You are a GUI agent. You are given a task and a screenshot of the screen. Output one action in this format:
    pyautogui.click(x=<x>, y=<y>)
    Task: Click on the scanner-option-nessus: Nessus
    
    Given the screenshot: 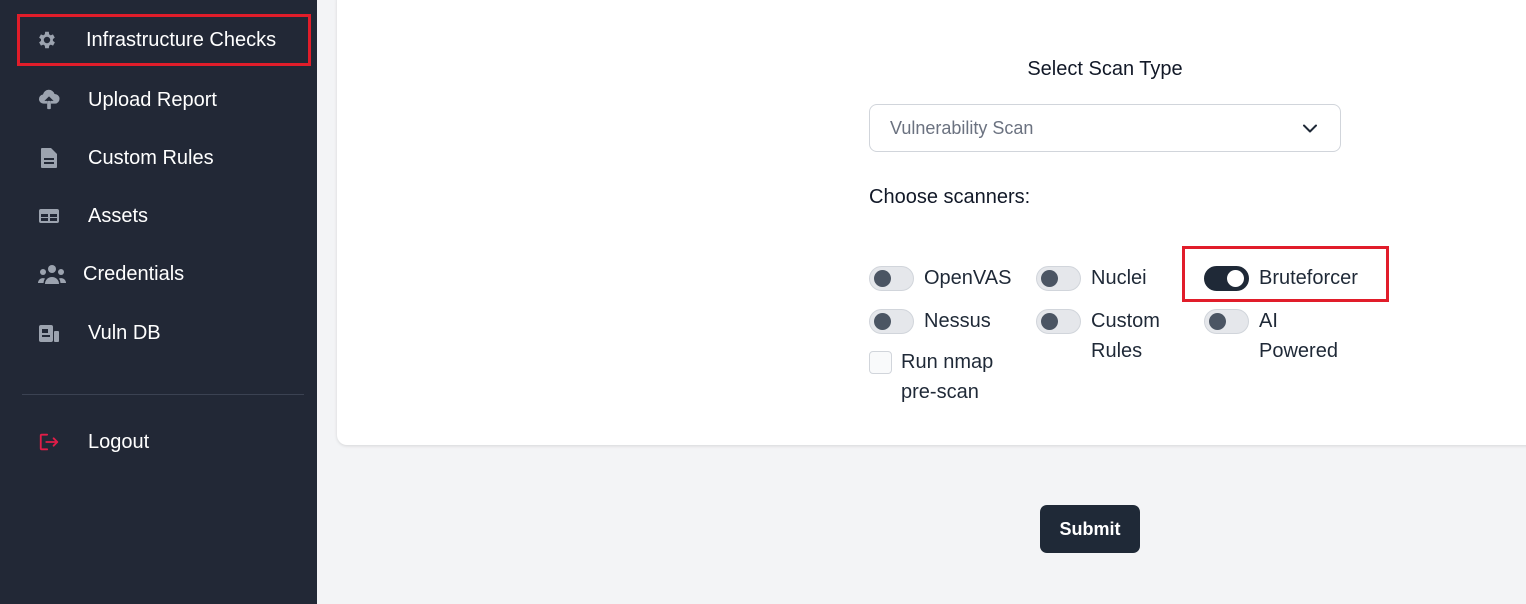 What is the action you would take?
    pyautogui.click(x=930, y=322)
    